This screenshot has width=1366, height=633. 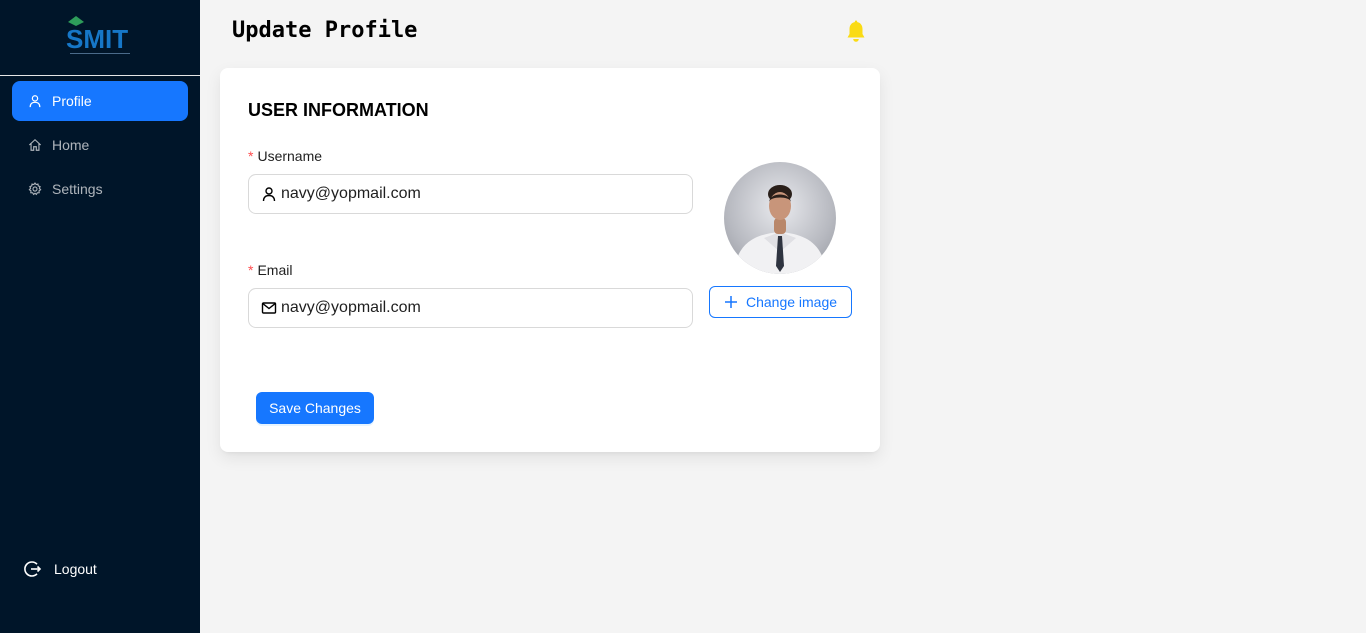 I want to click on username-field, so click(x=470, y=194).